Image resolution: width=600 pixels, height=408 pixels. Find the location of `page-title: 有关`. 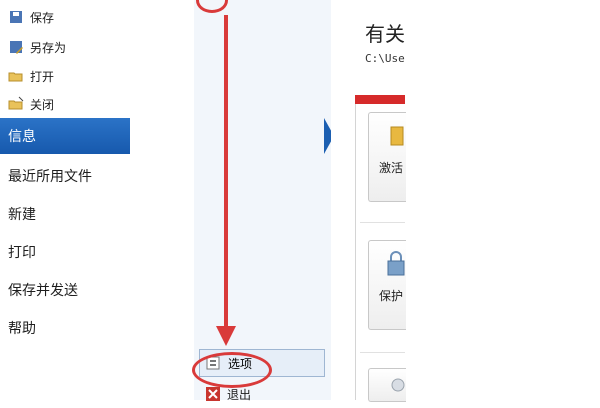

page-title: 有关 is located at coordinates (385, 34).